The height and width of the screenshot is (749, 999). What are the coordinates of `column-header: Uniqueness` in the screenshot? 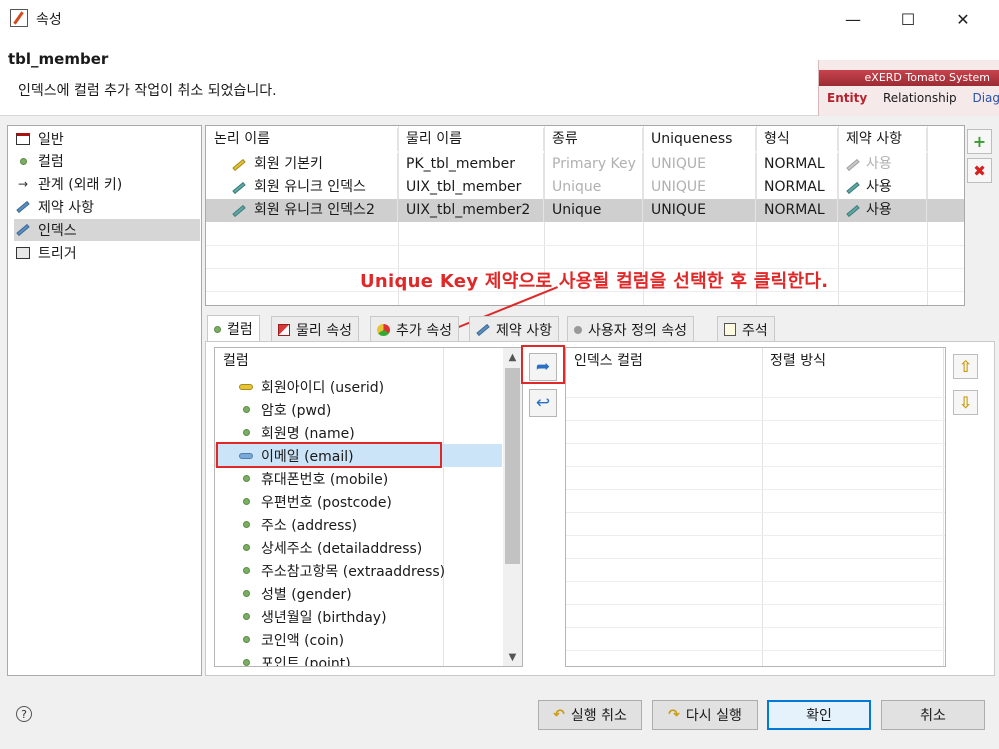 It's located at (699, 139).